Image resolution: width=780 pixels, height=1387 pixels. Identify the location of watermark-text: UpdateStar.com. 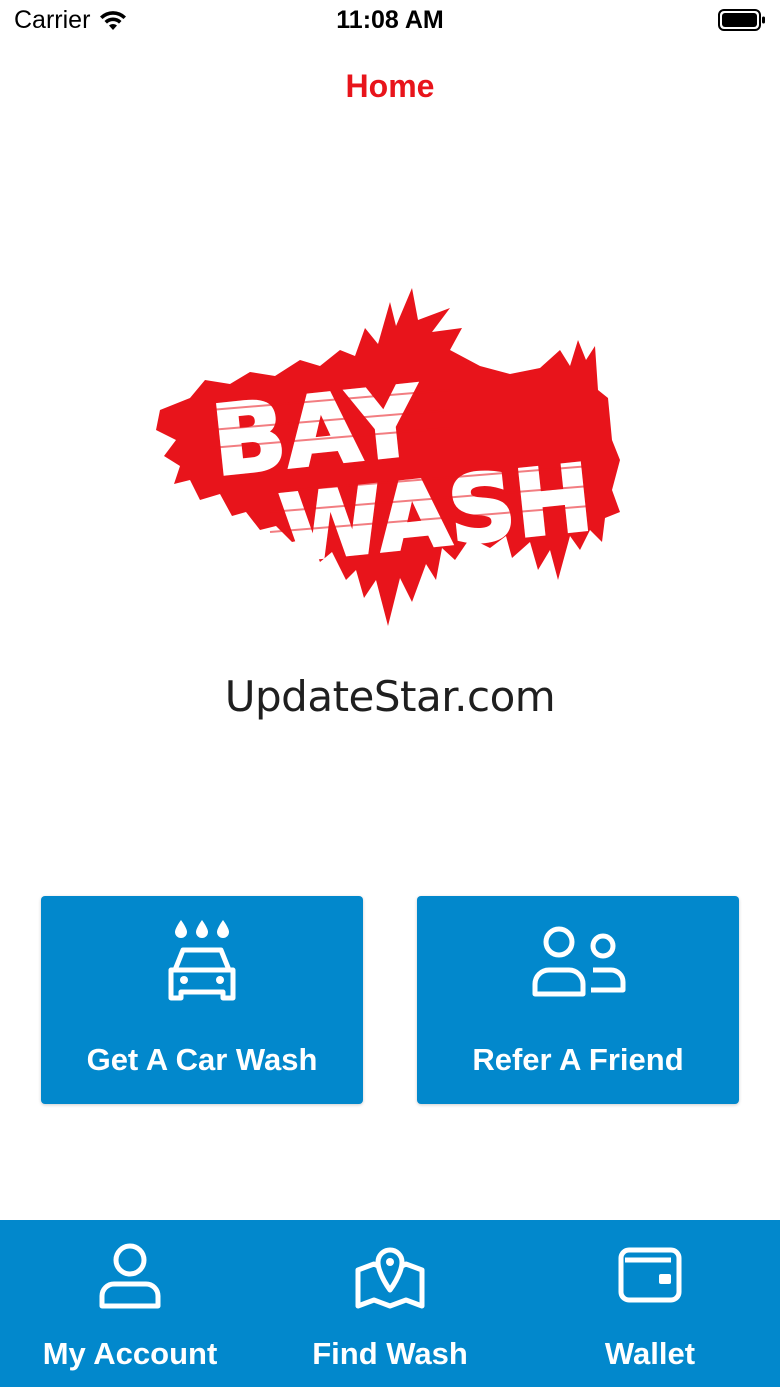
(390, 696).